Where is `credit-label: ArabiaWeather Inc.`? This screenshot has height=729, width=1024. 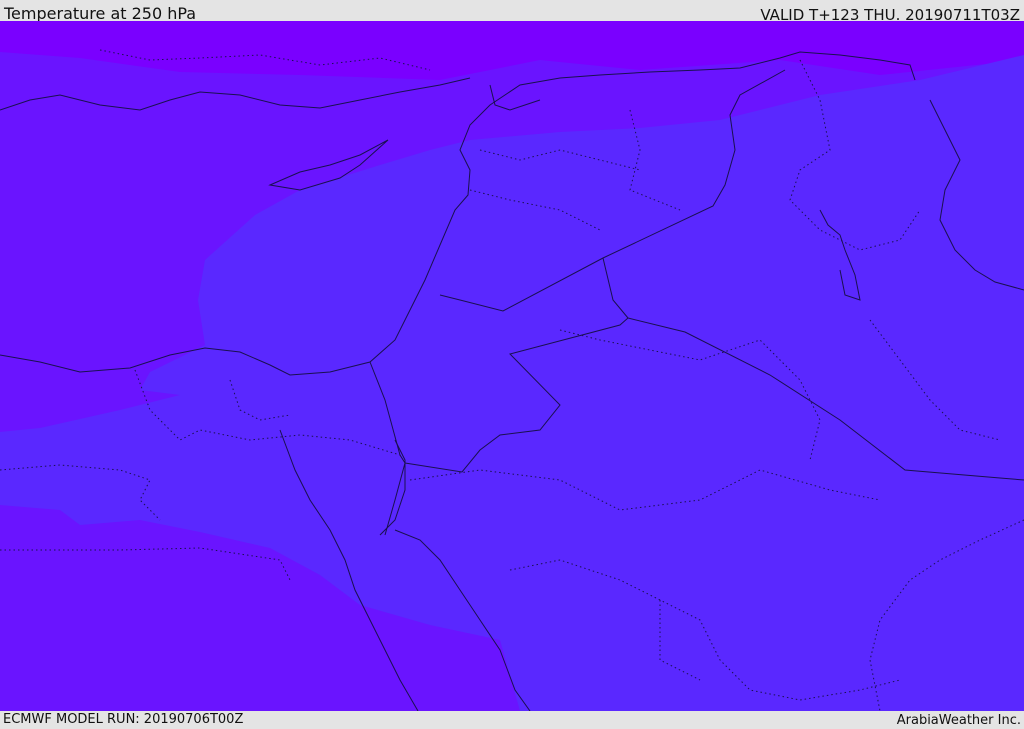
credit-label: ArabiaWeather Inc. is located at coordinates (958, 720).